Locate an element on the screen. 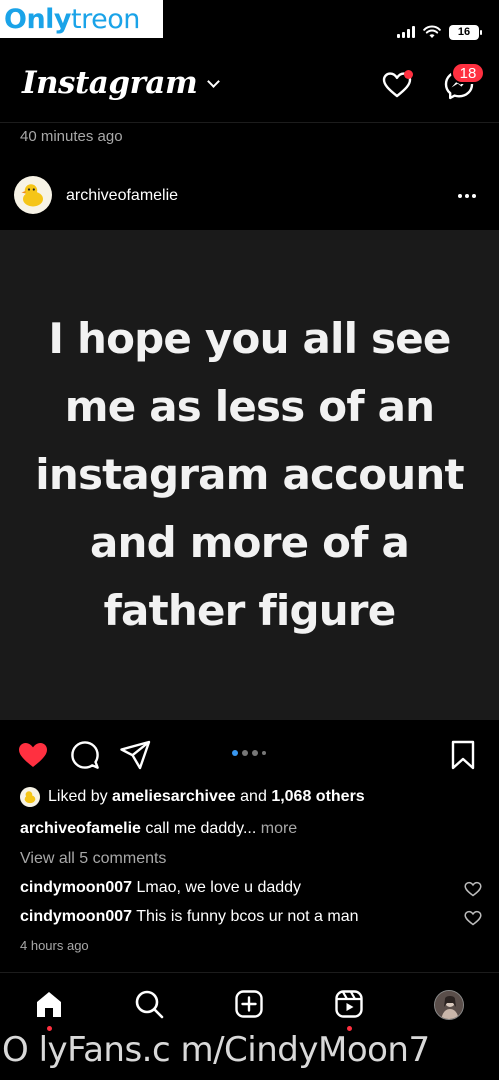 The height and width of the screenshot is (1080, 499). messages-badge: 18 is located at coordinates (468, 73).